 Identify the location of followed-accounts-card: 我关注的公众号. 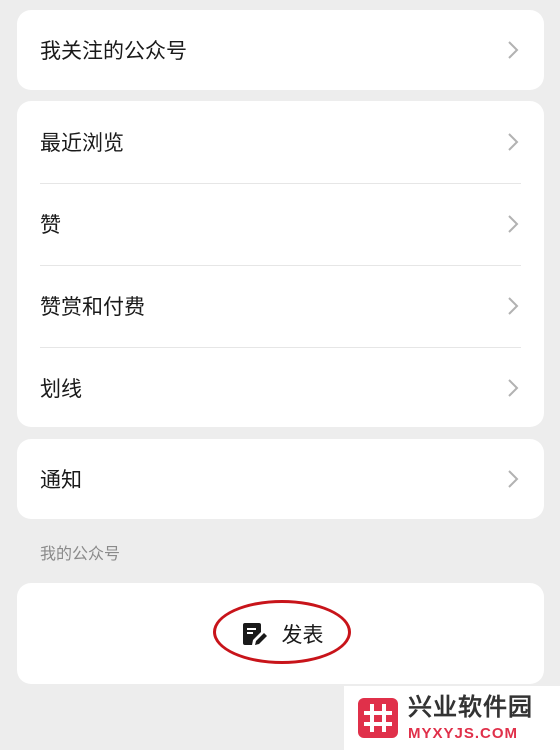
(280, 50).